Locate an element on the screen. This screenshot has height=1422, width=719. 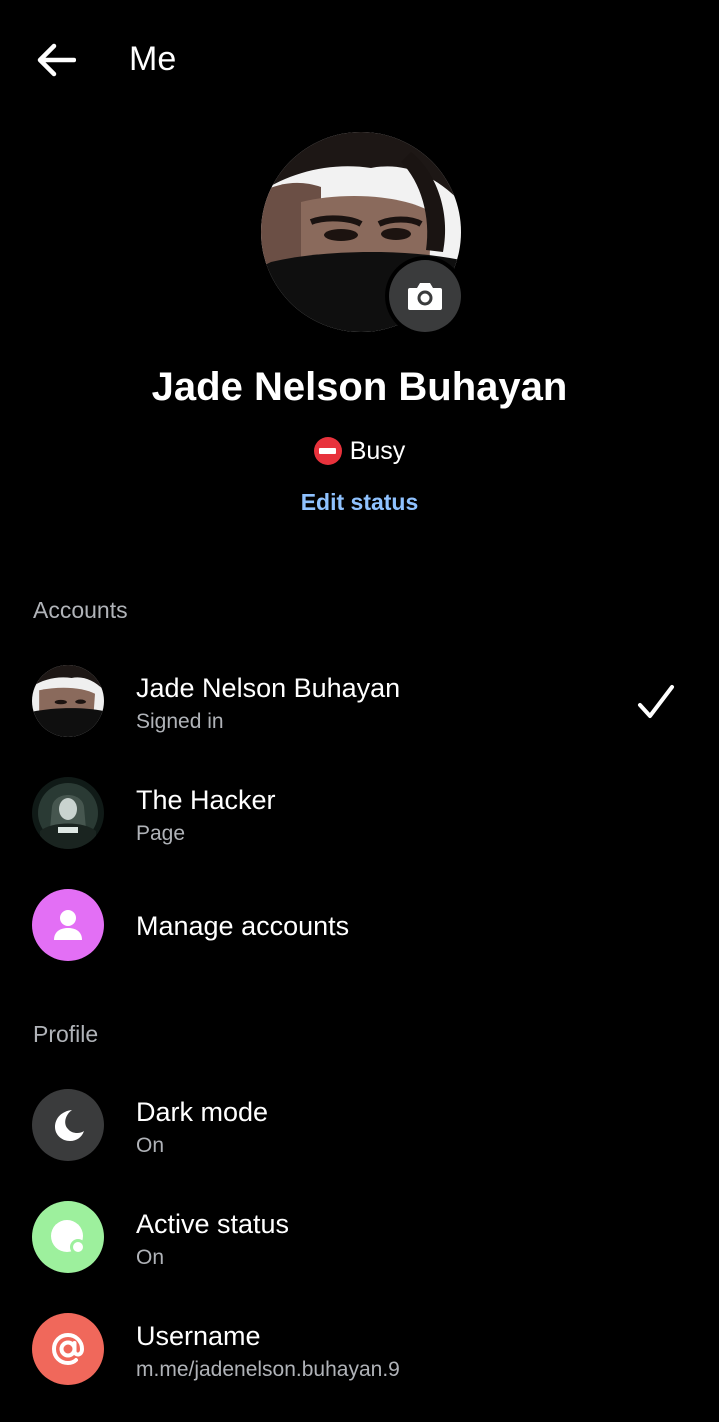
active-status-icon is located at coordinates (68, 1237).